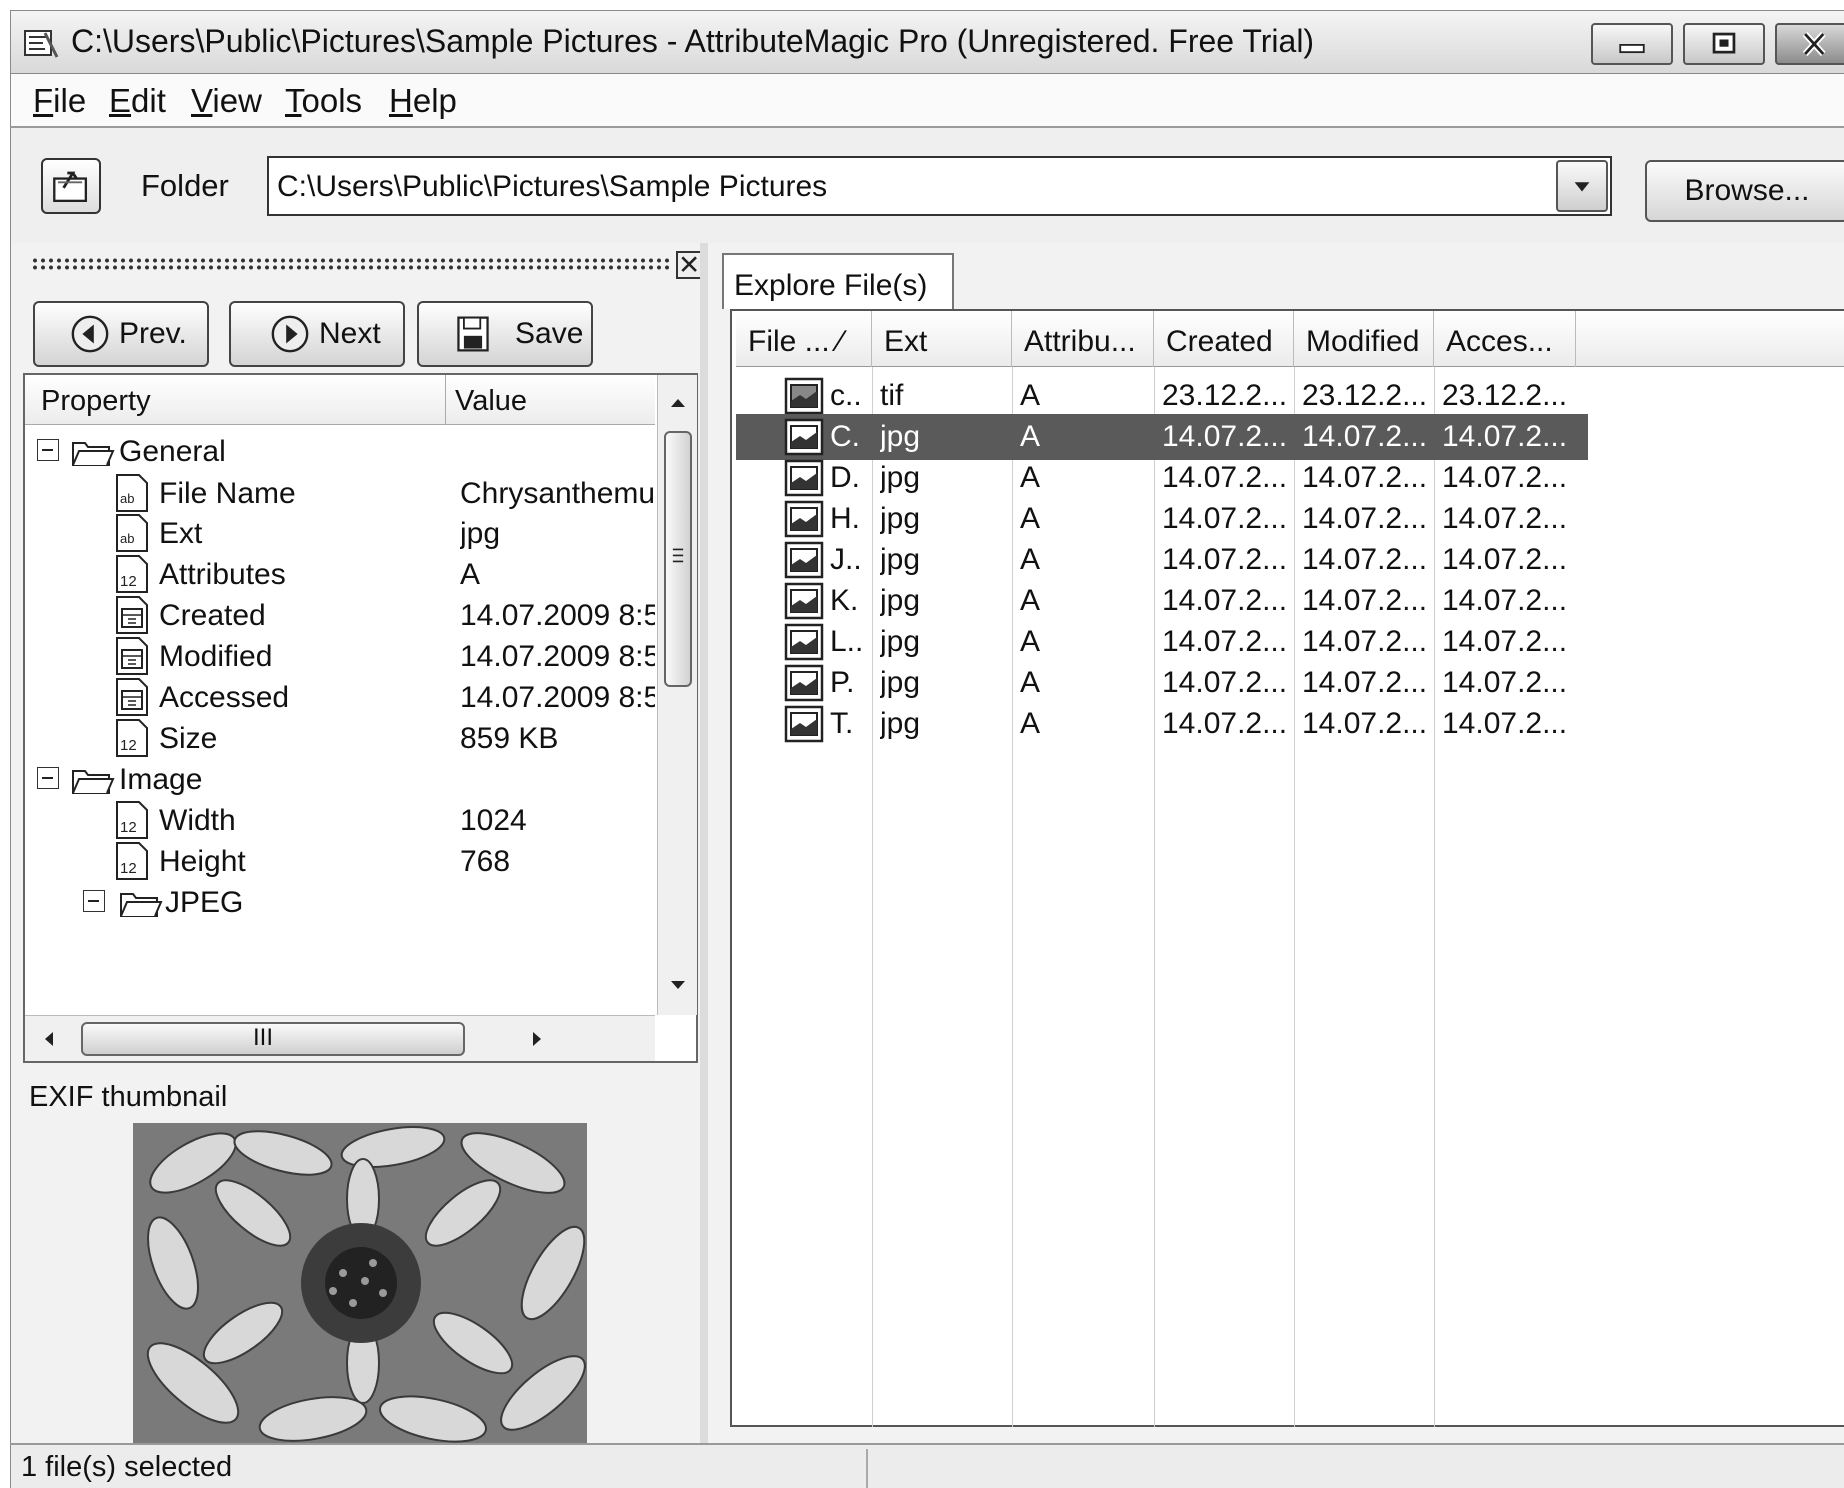 This screenshot has height=1488, width=1844. Describe the element at coordinates (939, 186) in the screenshot. I see `folder-path-combobox: C:\Users\Public\Pictures\Sample Pictures` at that location.